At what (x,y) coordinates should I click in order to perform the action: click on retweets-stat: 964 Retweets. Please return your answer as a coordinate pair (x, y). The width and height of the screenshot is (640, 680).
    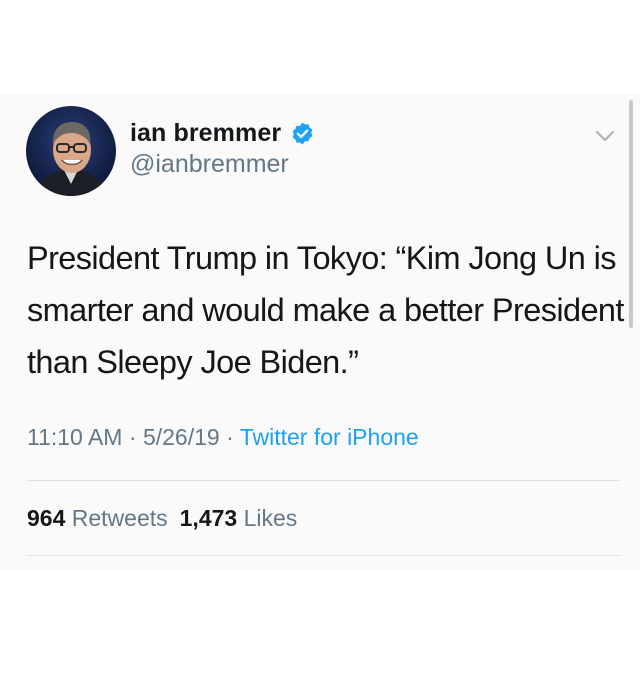
    Looking at the image, I should click on (97, 518).